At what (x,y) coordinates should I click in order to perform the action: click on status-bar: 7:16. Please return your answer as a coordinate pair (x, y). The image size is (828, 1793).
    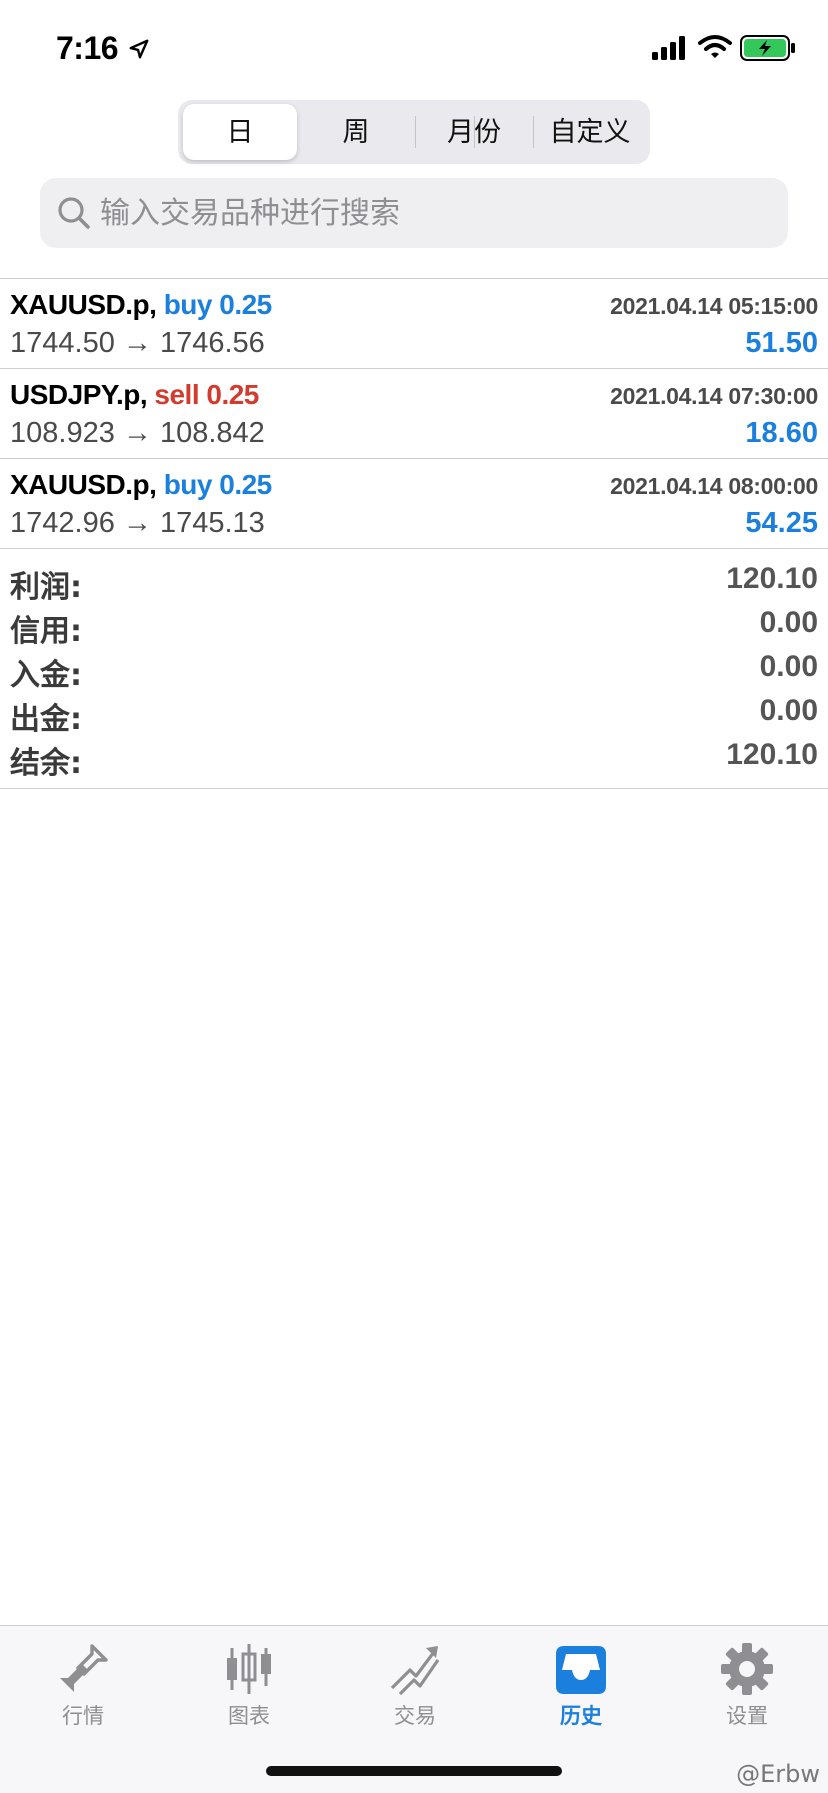
    Looking at the image, I should click on (414, 50).